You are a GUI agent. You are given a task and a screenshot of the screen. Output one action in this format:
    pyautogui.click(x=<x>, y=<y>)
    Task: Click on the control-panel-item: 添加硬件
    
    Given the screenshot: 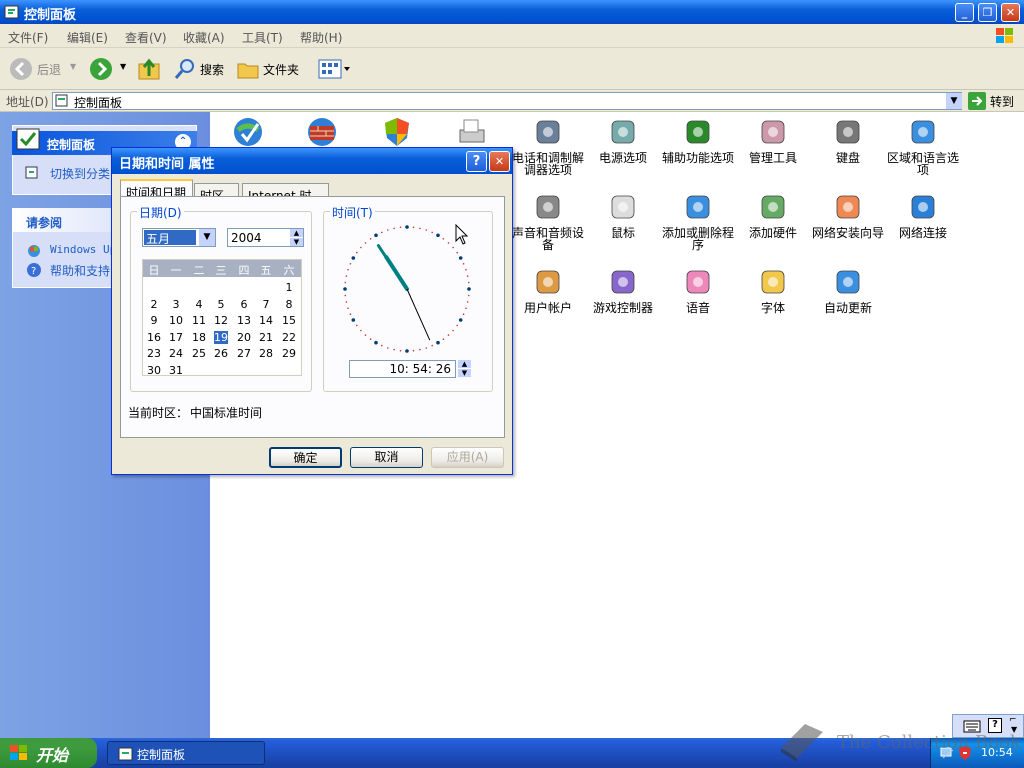 What is the action you would take?
    pyautogui.click(x=773, y=215)
    